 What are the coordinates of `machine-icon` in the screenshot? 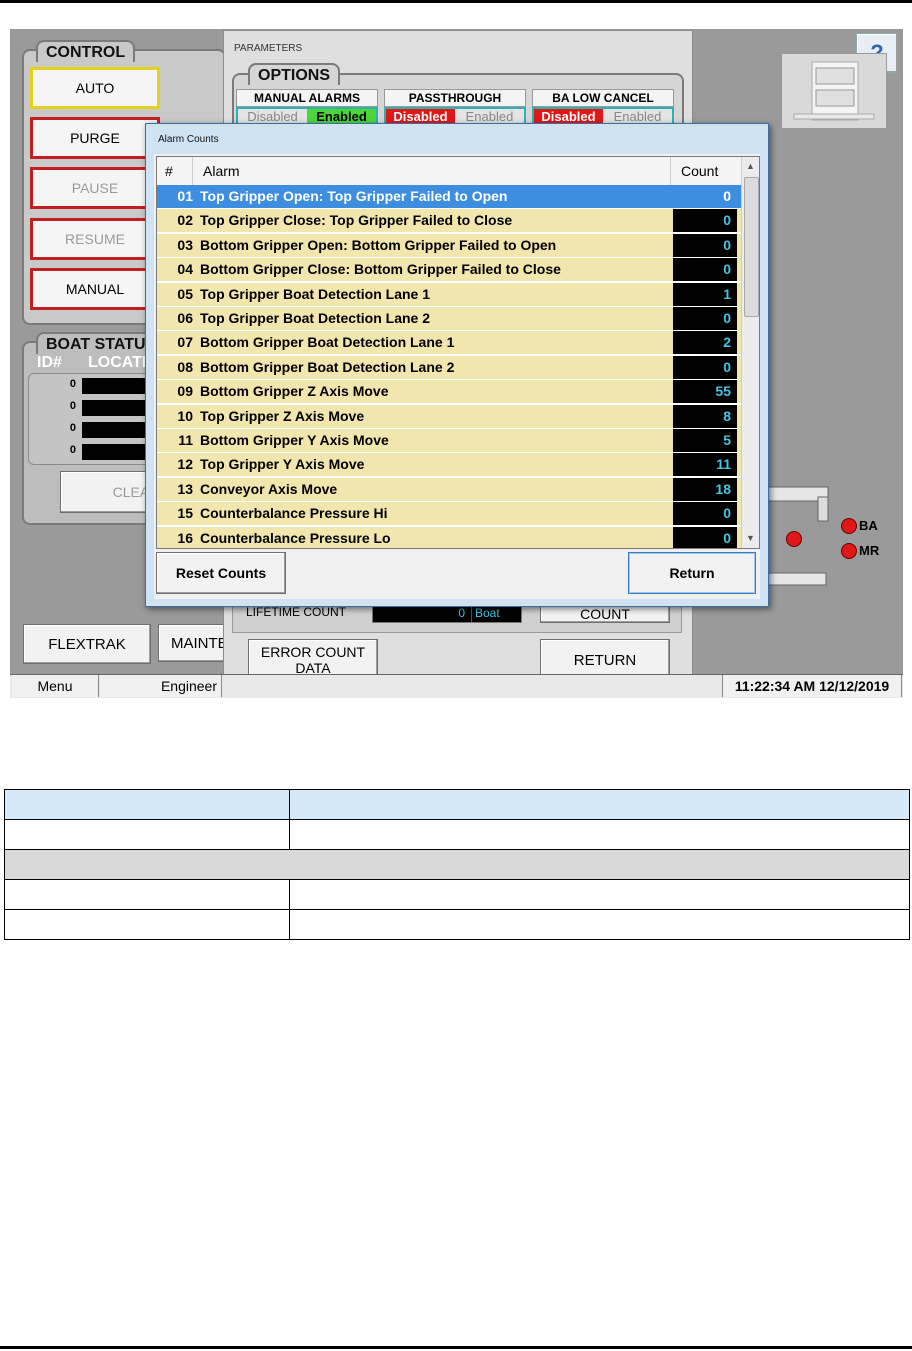 It's located at (834, 91).